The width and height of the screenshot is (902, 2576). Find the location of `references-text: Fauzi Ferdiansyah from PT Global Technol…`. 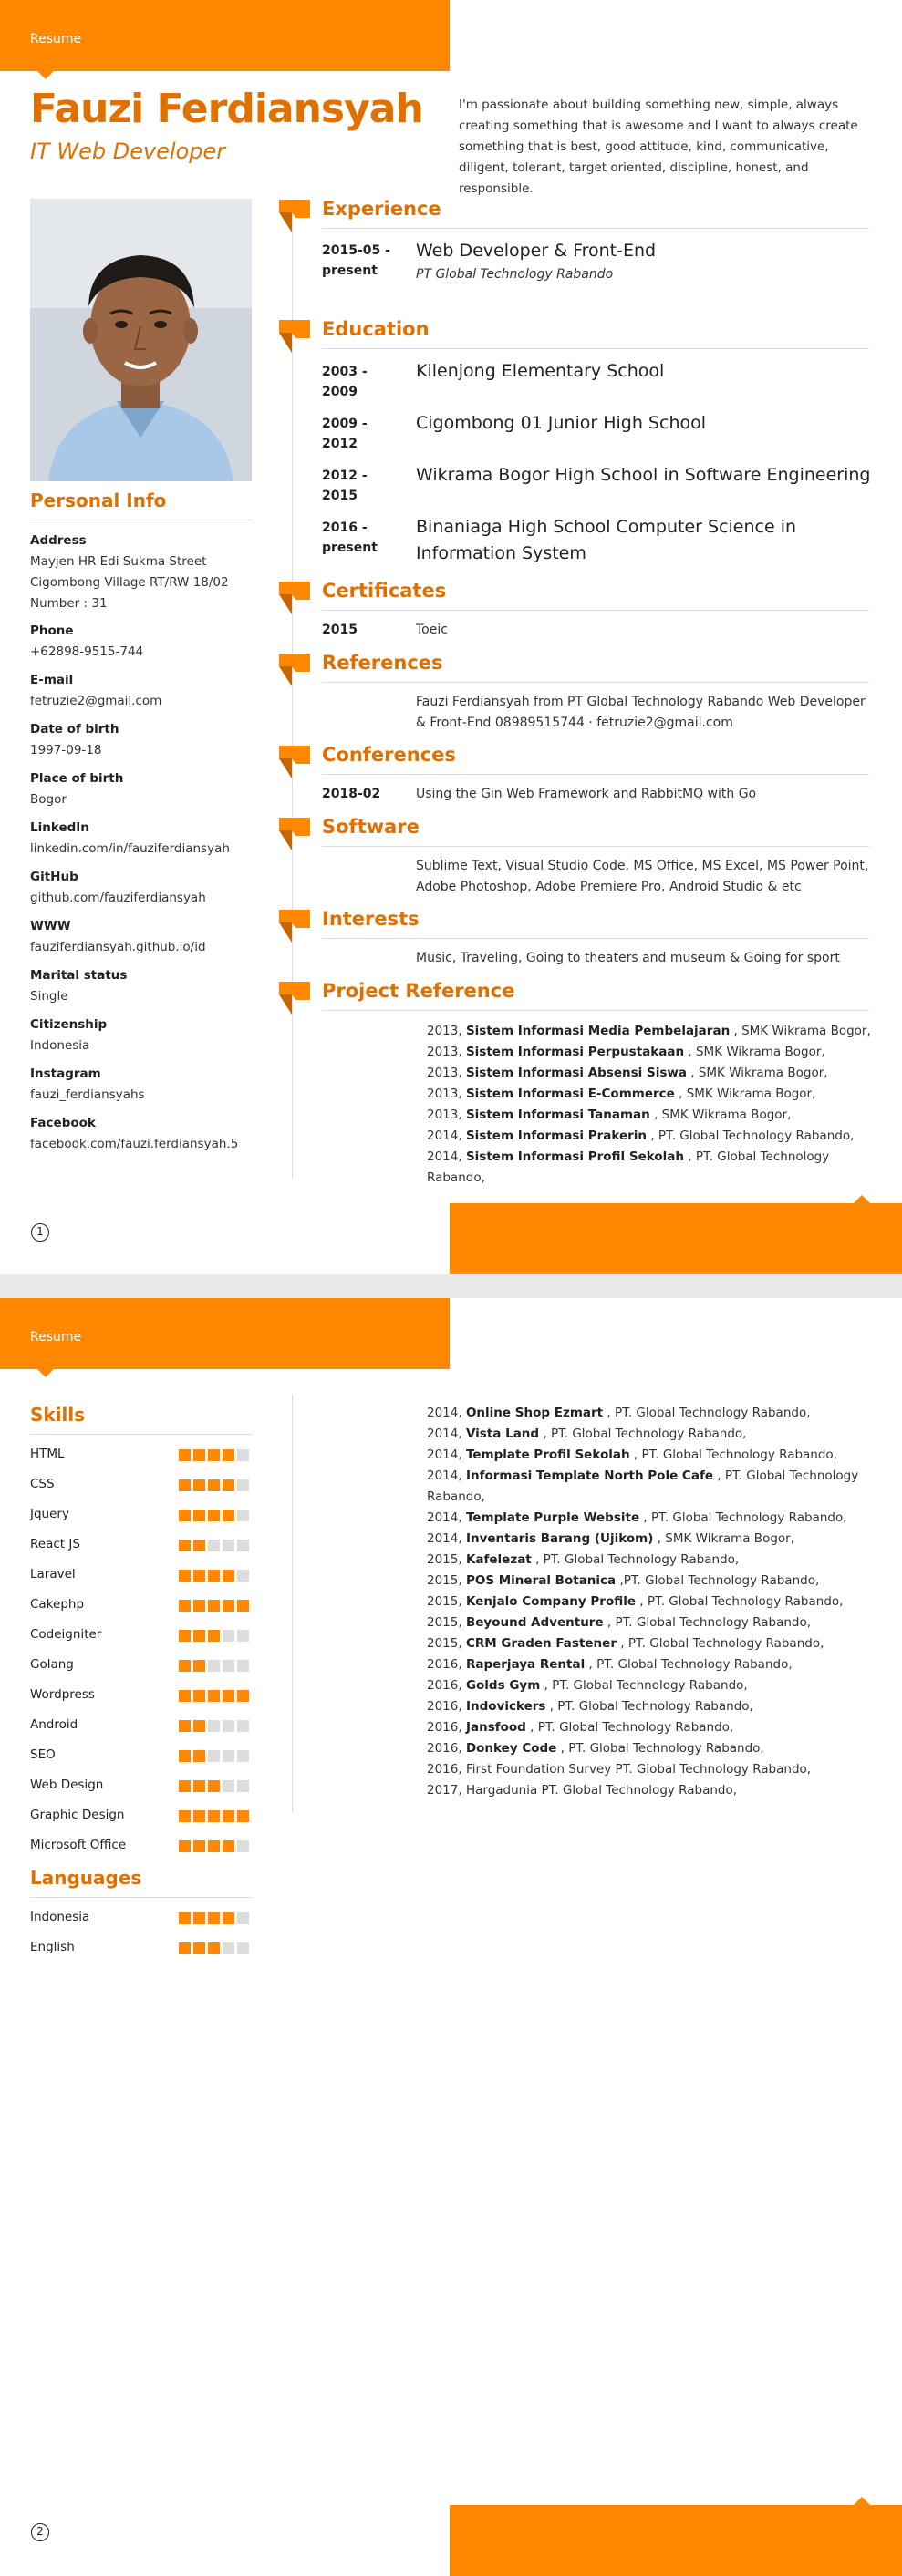

references-text: Fauzi Ferdiansyah from PT Global Technol… is located at coordinates (641, 712).